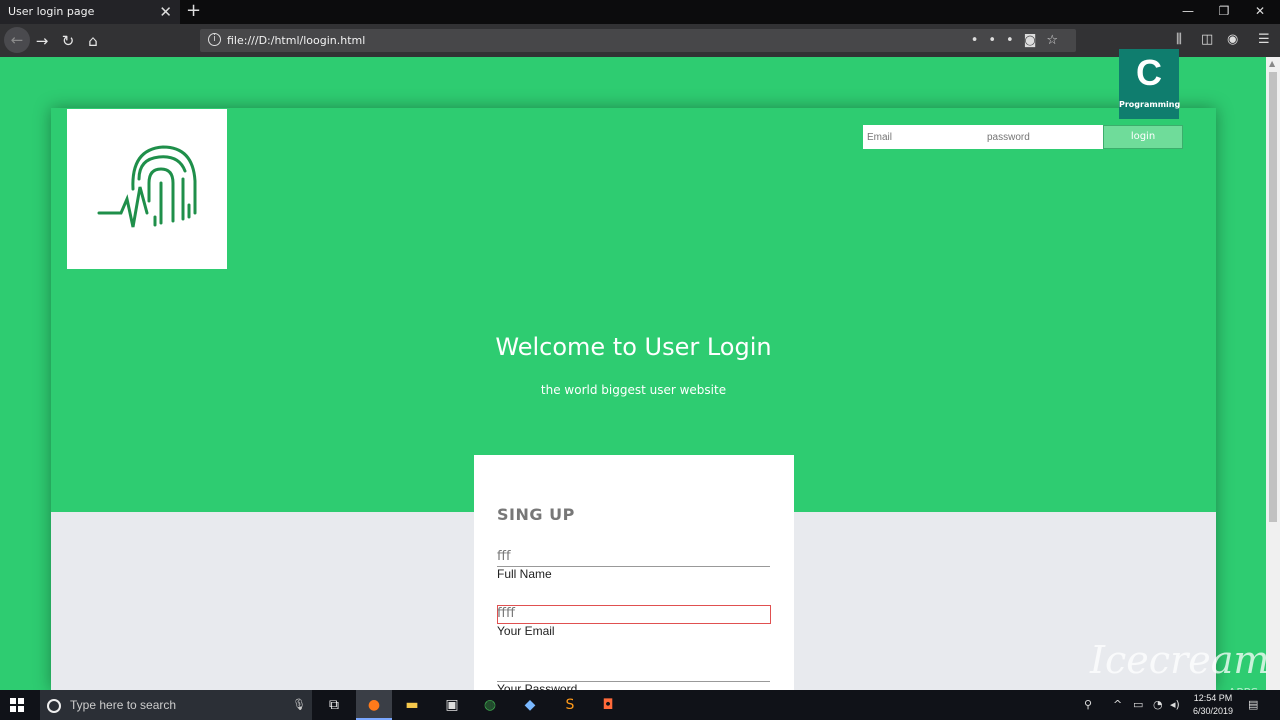 This screenshot has height=720, width=1280. What do you see at coordinates (1175, 704) in the screenshot?
I see `volume-icon: ◂)` at bounding box center [1175, 704].